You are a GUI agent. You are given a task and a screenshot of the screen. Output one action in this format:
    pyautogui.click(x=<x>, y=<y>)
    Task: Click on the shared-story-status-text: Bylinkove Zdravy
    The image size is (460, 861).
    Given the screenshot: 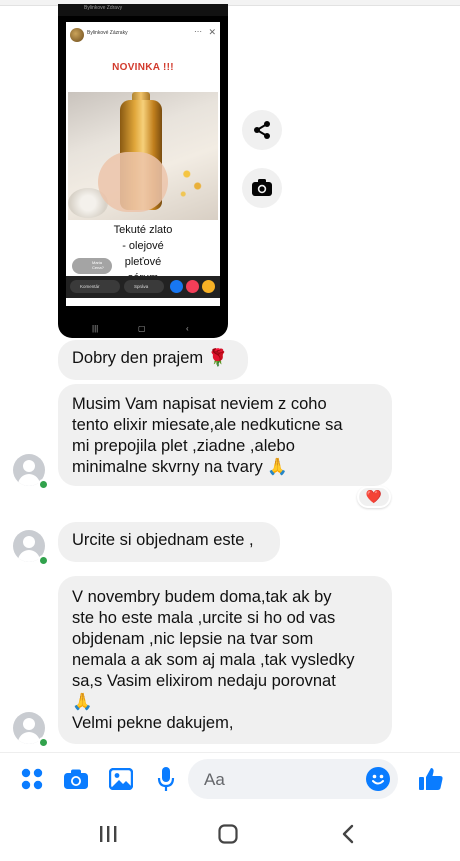 What is the action you would take?
    pyautogui.click(x=103, y=8)
    